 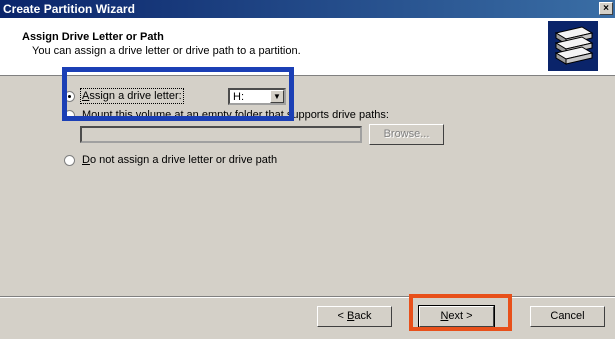 What do you see at coordinates (363, 316) in the screenshot?
I see `back-rest: ack` at bounding box center [363, 316].